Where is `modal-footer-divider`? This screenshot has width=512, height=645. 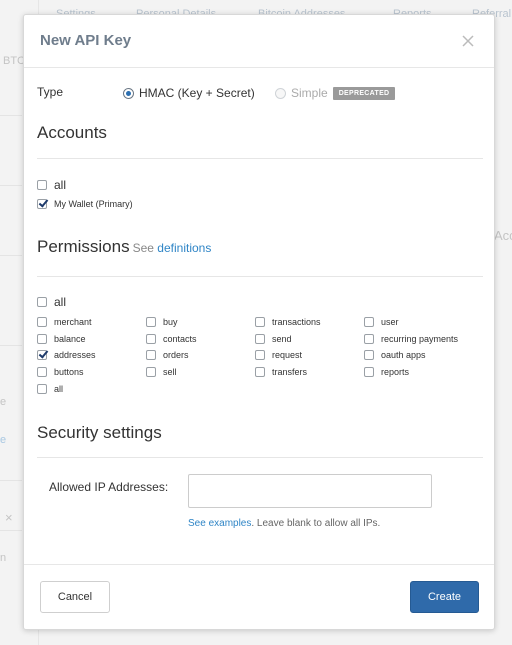 modal-footer-divider is located at coordinates (259, 564).